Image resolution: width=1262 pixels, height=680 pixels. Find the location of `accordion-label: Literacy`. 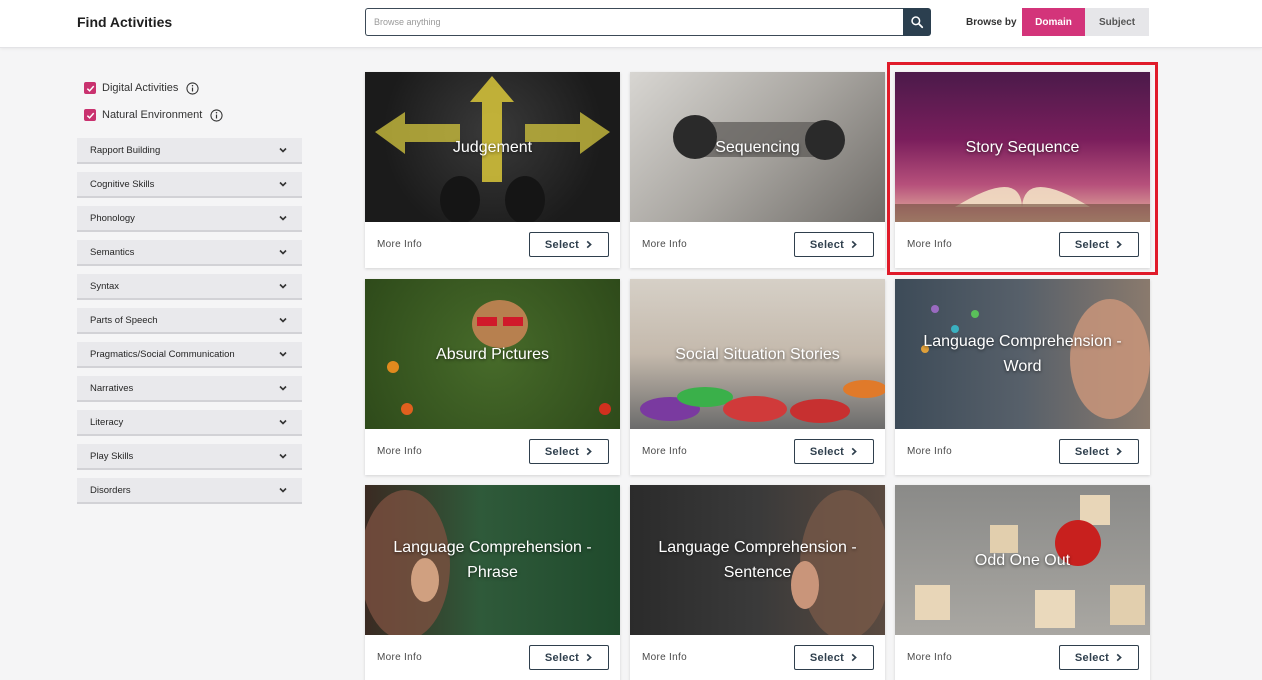

accordion-label: Literacy is located at coordinates (107, 422).